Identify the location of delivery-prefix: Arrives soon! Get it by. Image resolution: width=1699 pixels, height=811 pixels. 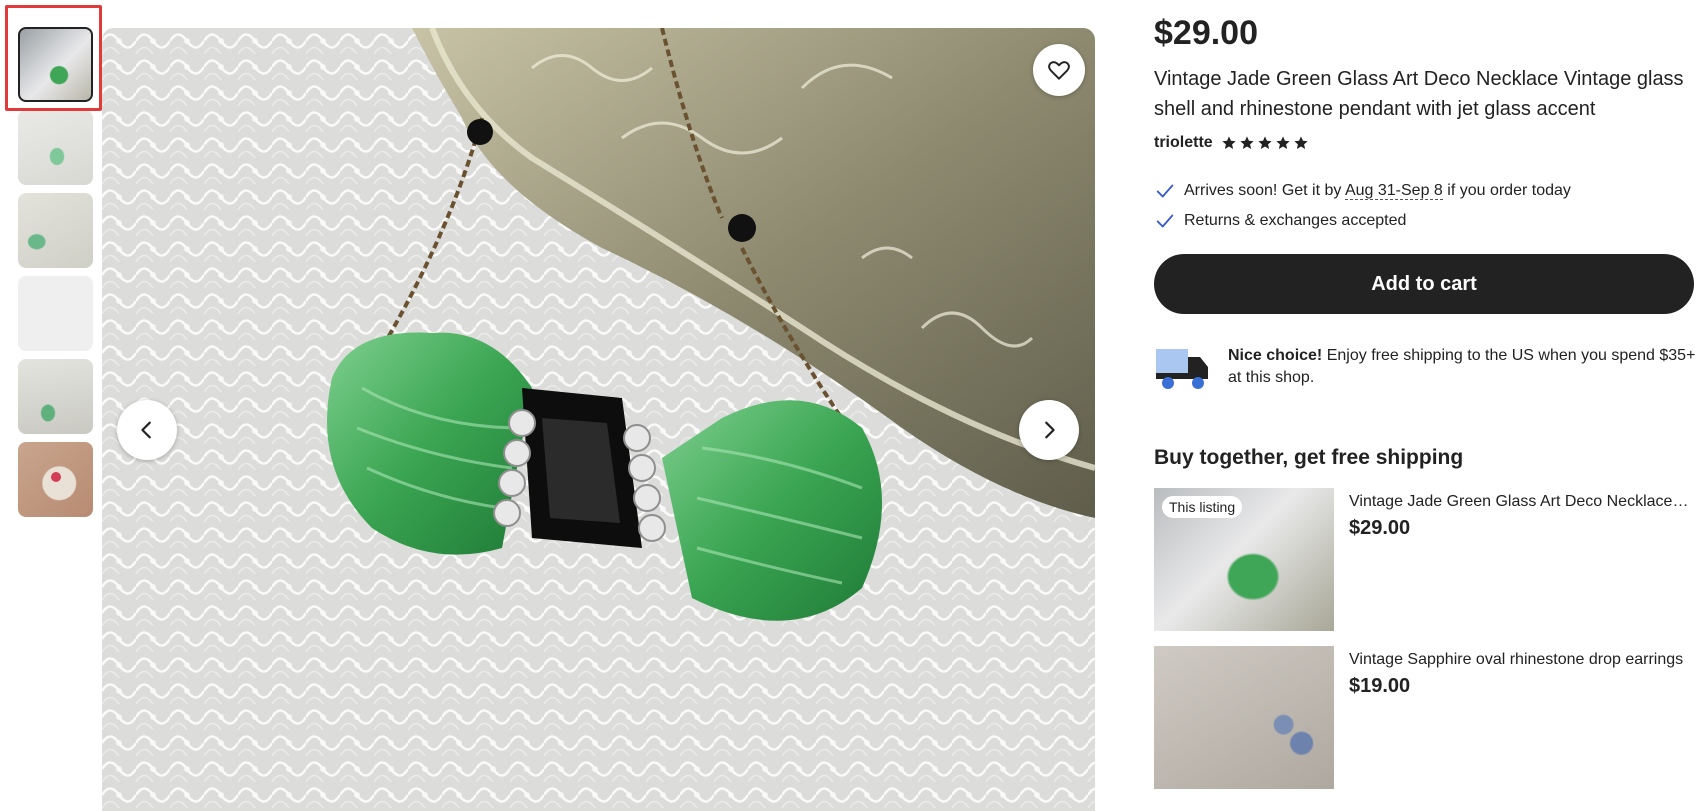
(1263, 190).